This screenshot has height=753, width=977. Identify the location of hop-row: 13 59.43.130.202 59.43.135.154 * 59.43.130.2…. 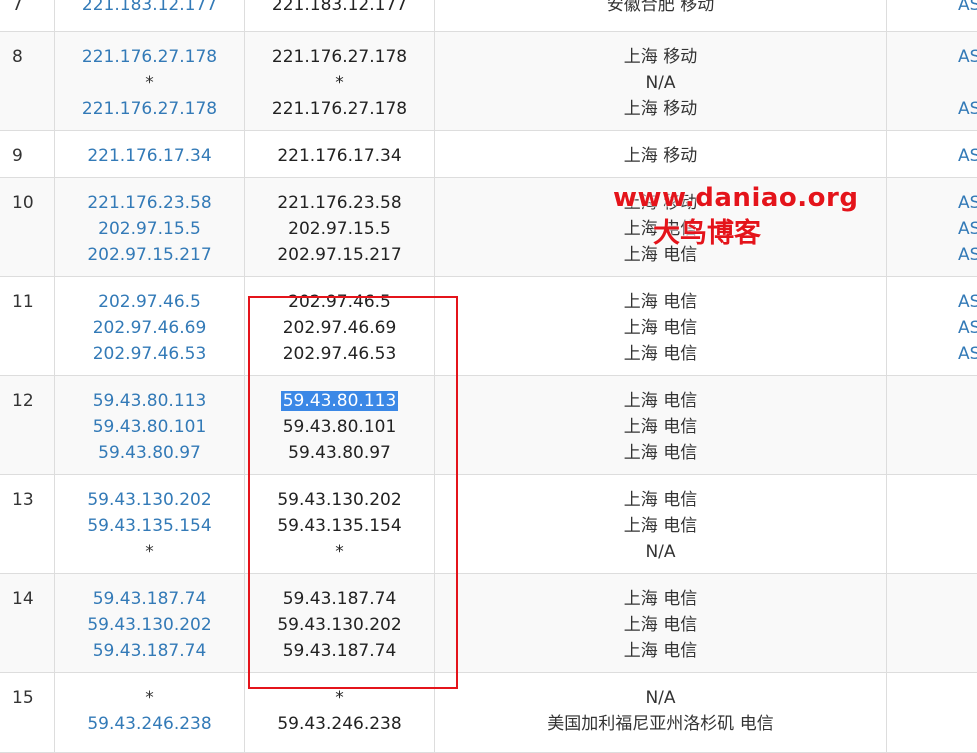
(488, 524).